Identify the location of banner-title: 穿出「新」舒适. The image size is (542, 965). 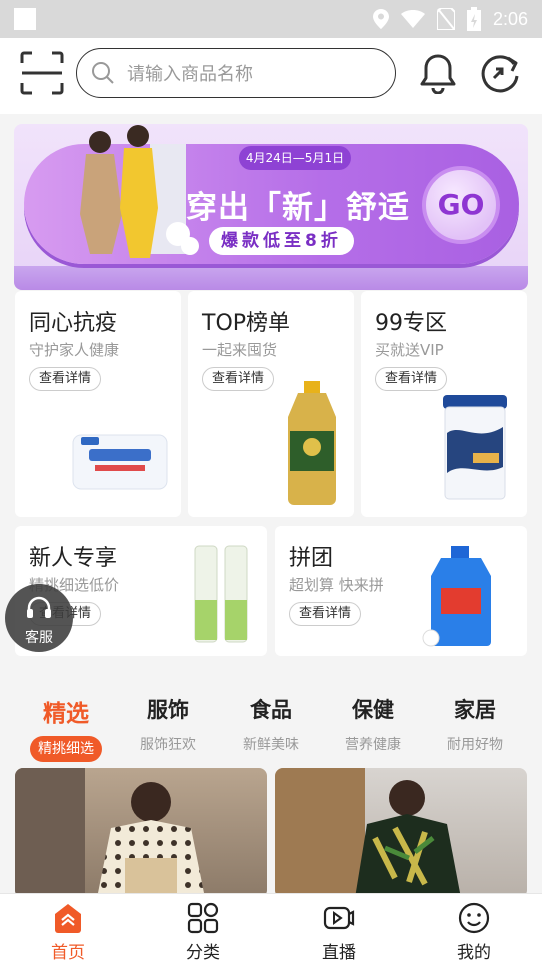
(298, 208).